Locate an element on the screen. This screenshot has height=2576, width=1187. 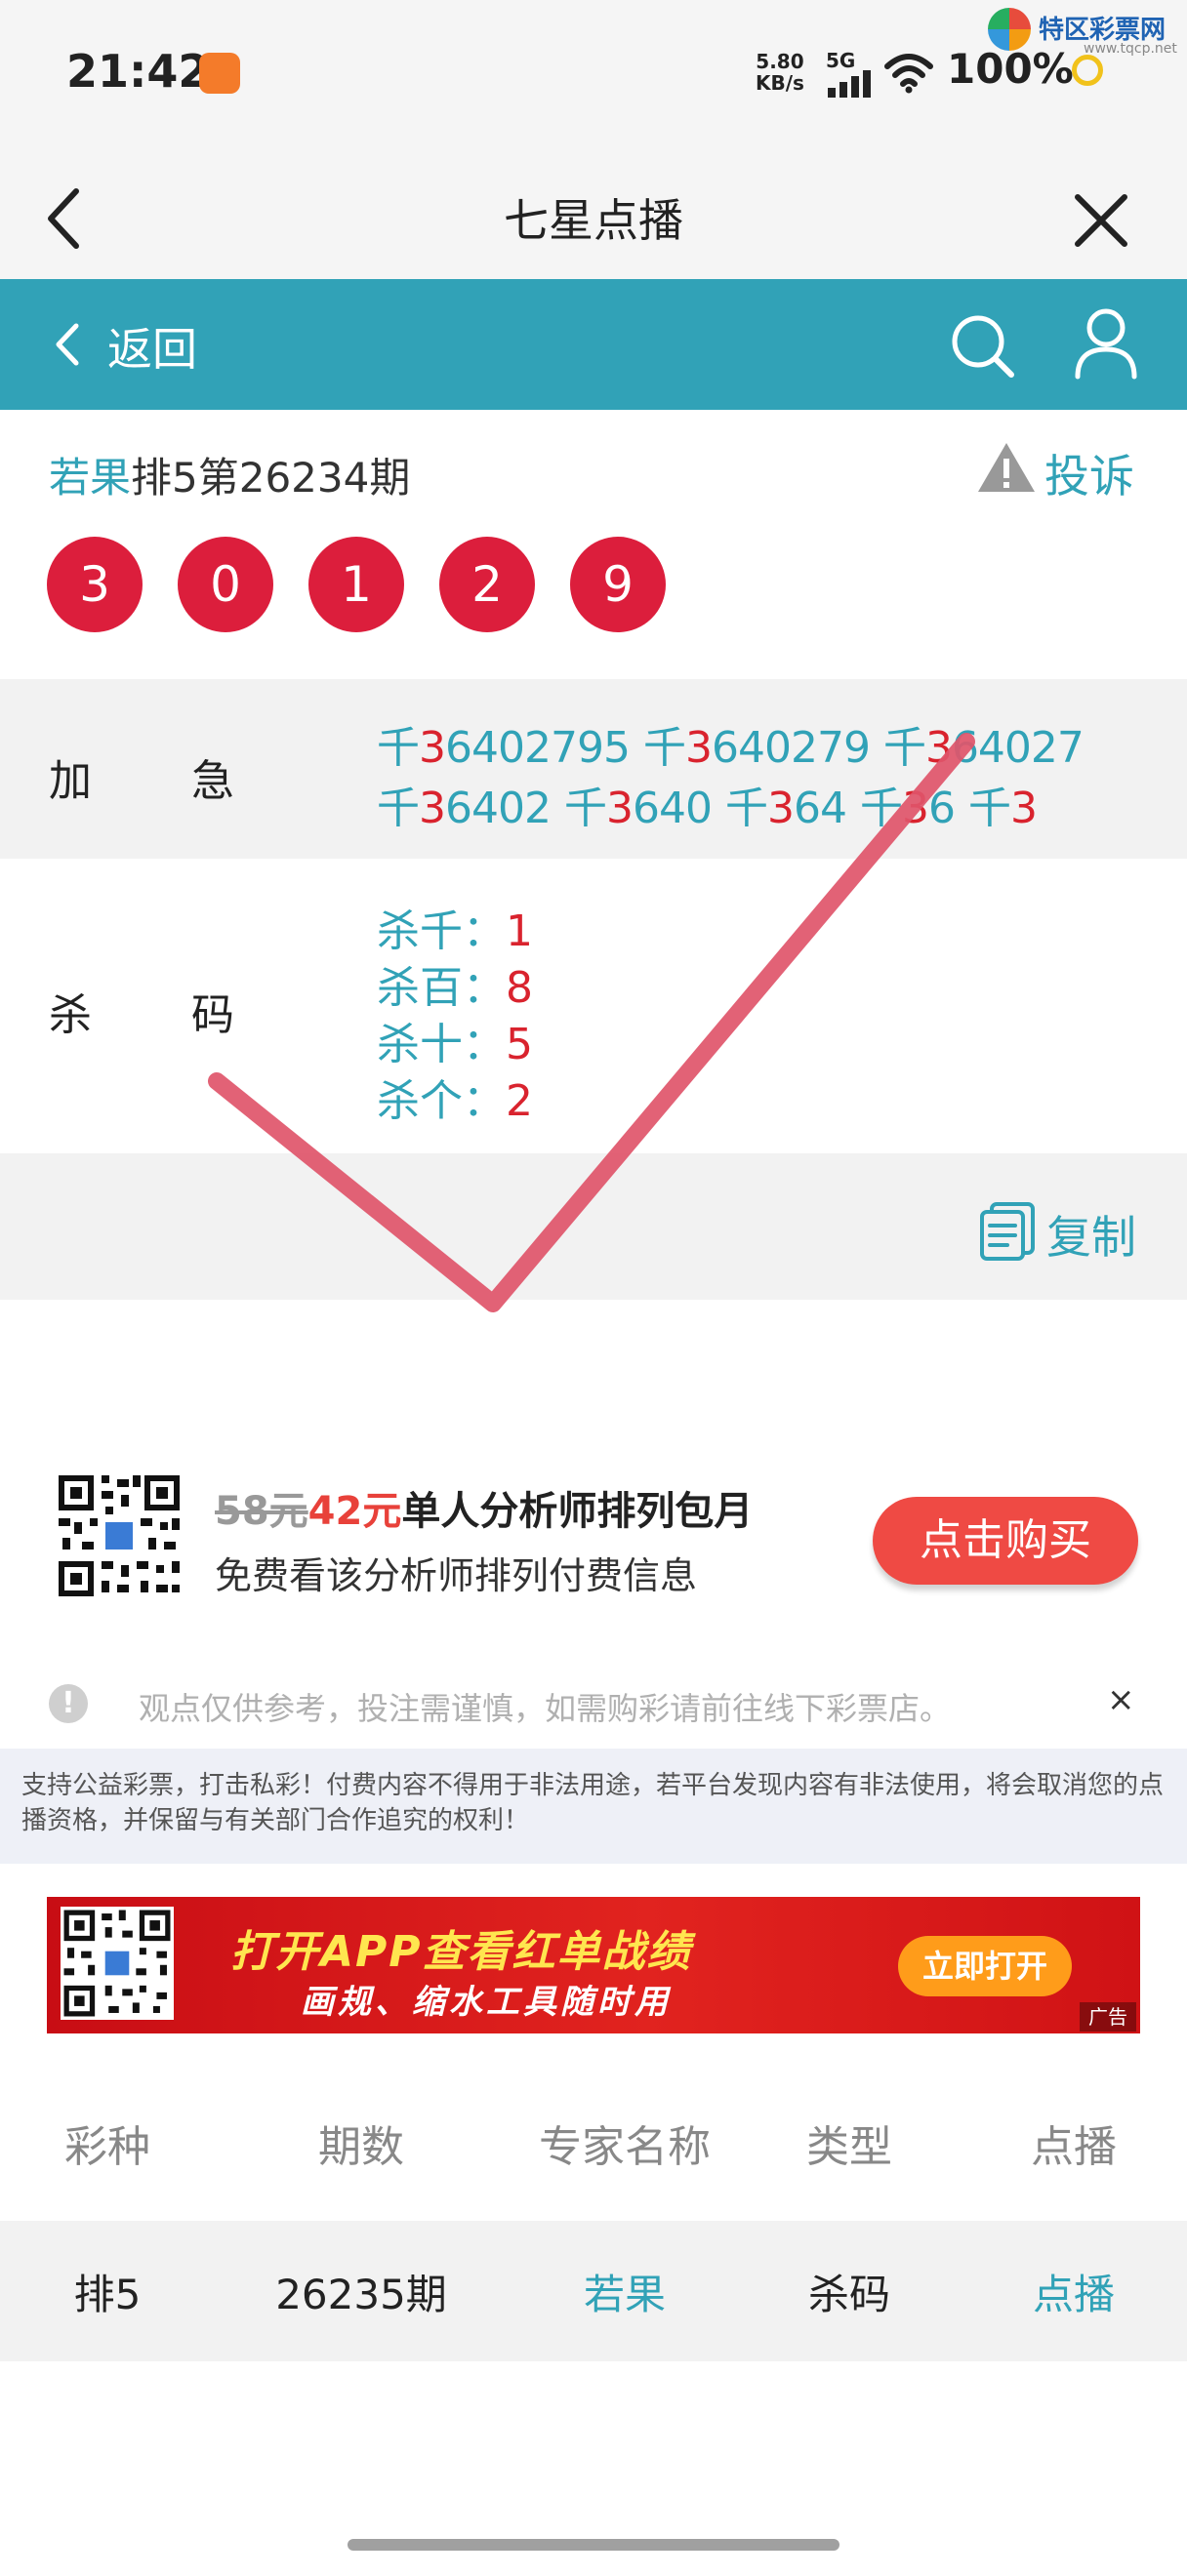
shama-item: 杀百：8 is located at coordinates (455, 983).